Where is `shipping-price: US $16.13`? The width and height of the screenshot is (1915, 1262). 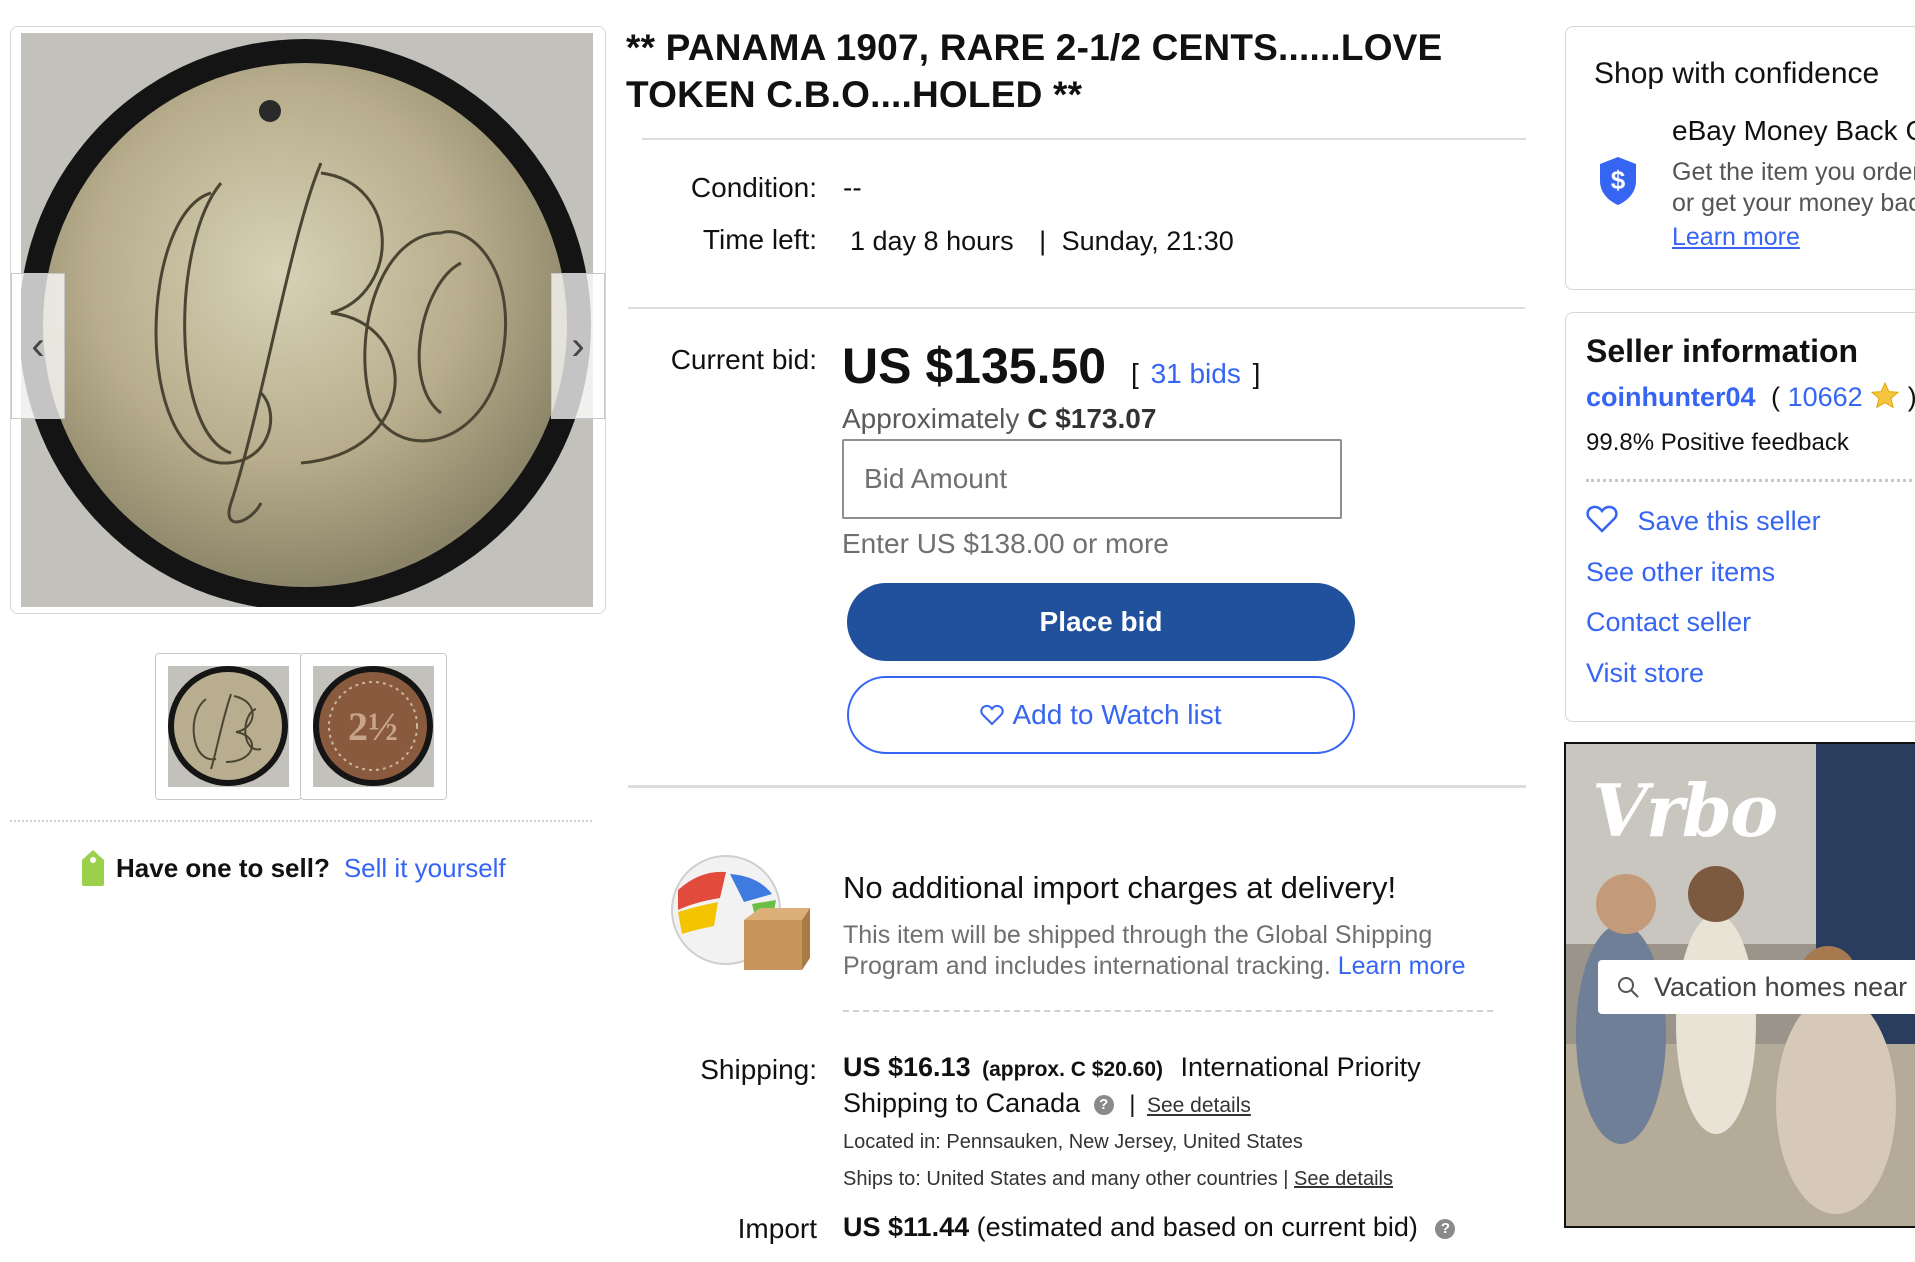
shipping-price: US $16.13 is located at coordinates (907, 1067).